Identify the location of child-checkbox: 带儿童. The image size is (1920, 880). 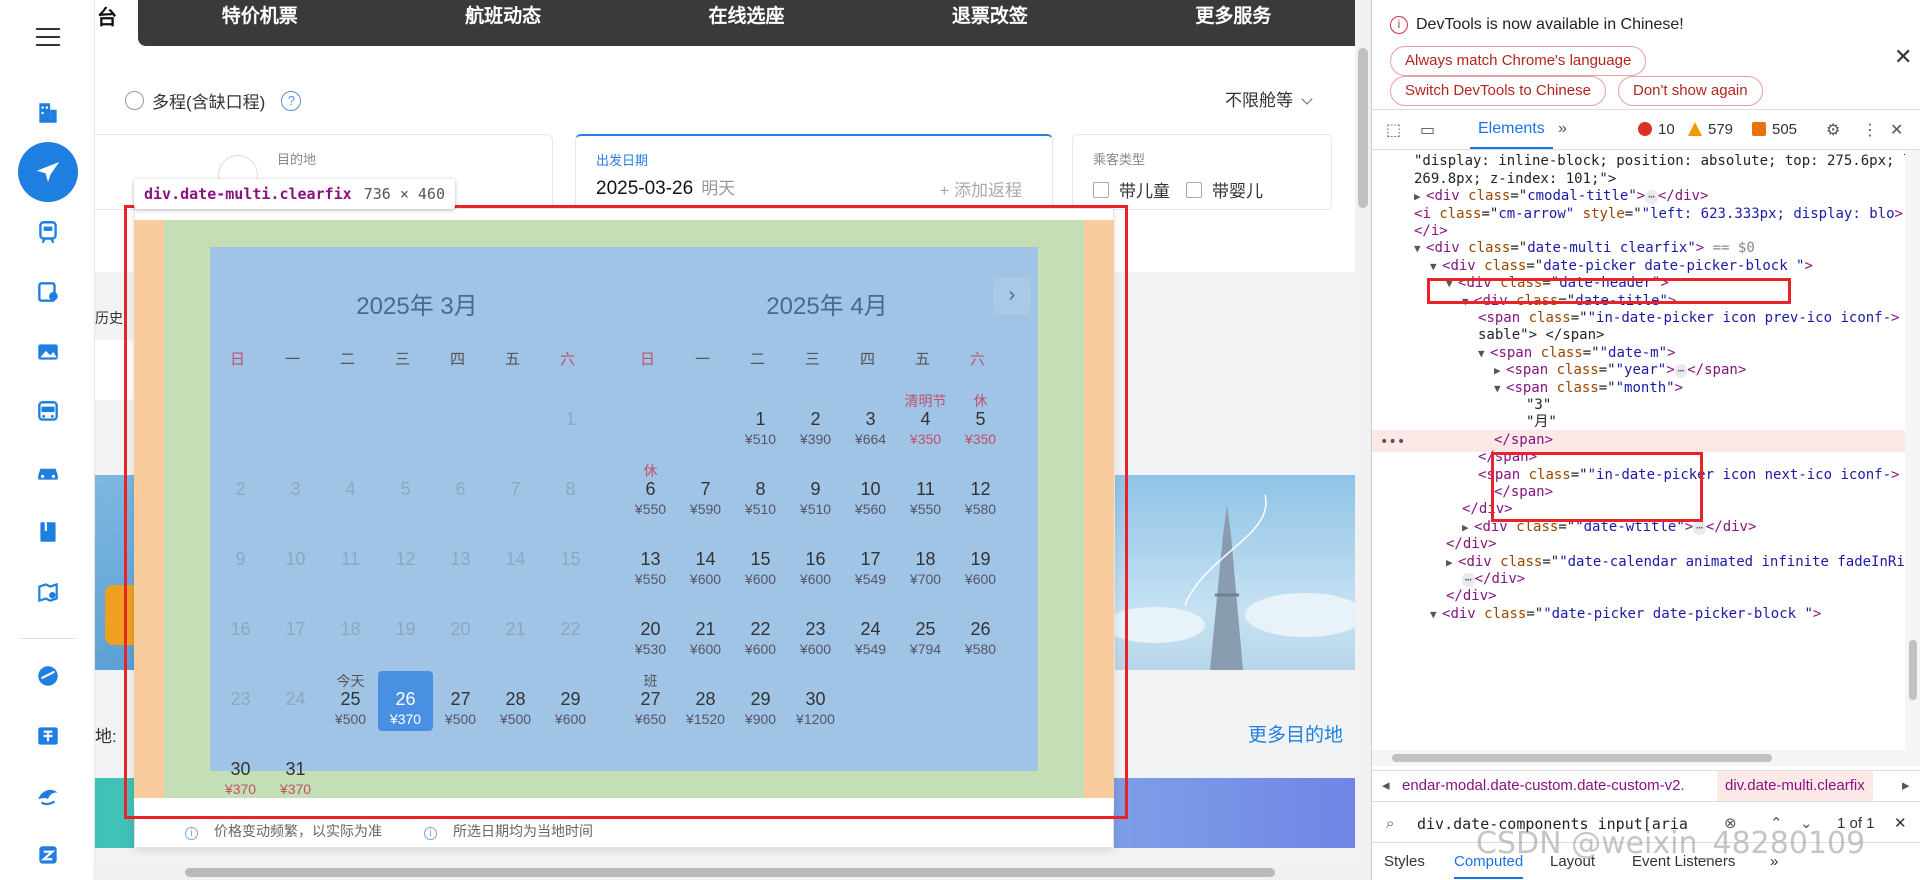
(1131, 189).